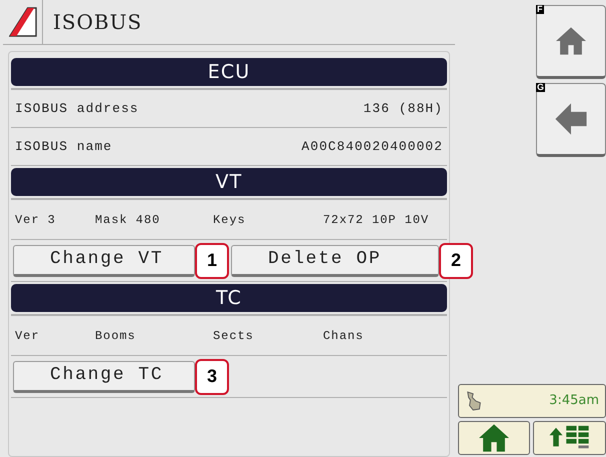  I want to click on info-text: 72x72 10P 10V, so click(376, 220).